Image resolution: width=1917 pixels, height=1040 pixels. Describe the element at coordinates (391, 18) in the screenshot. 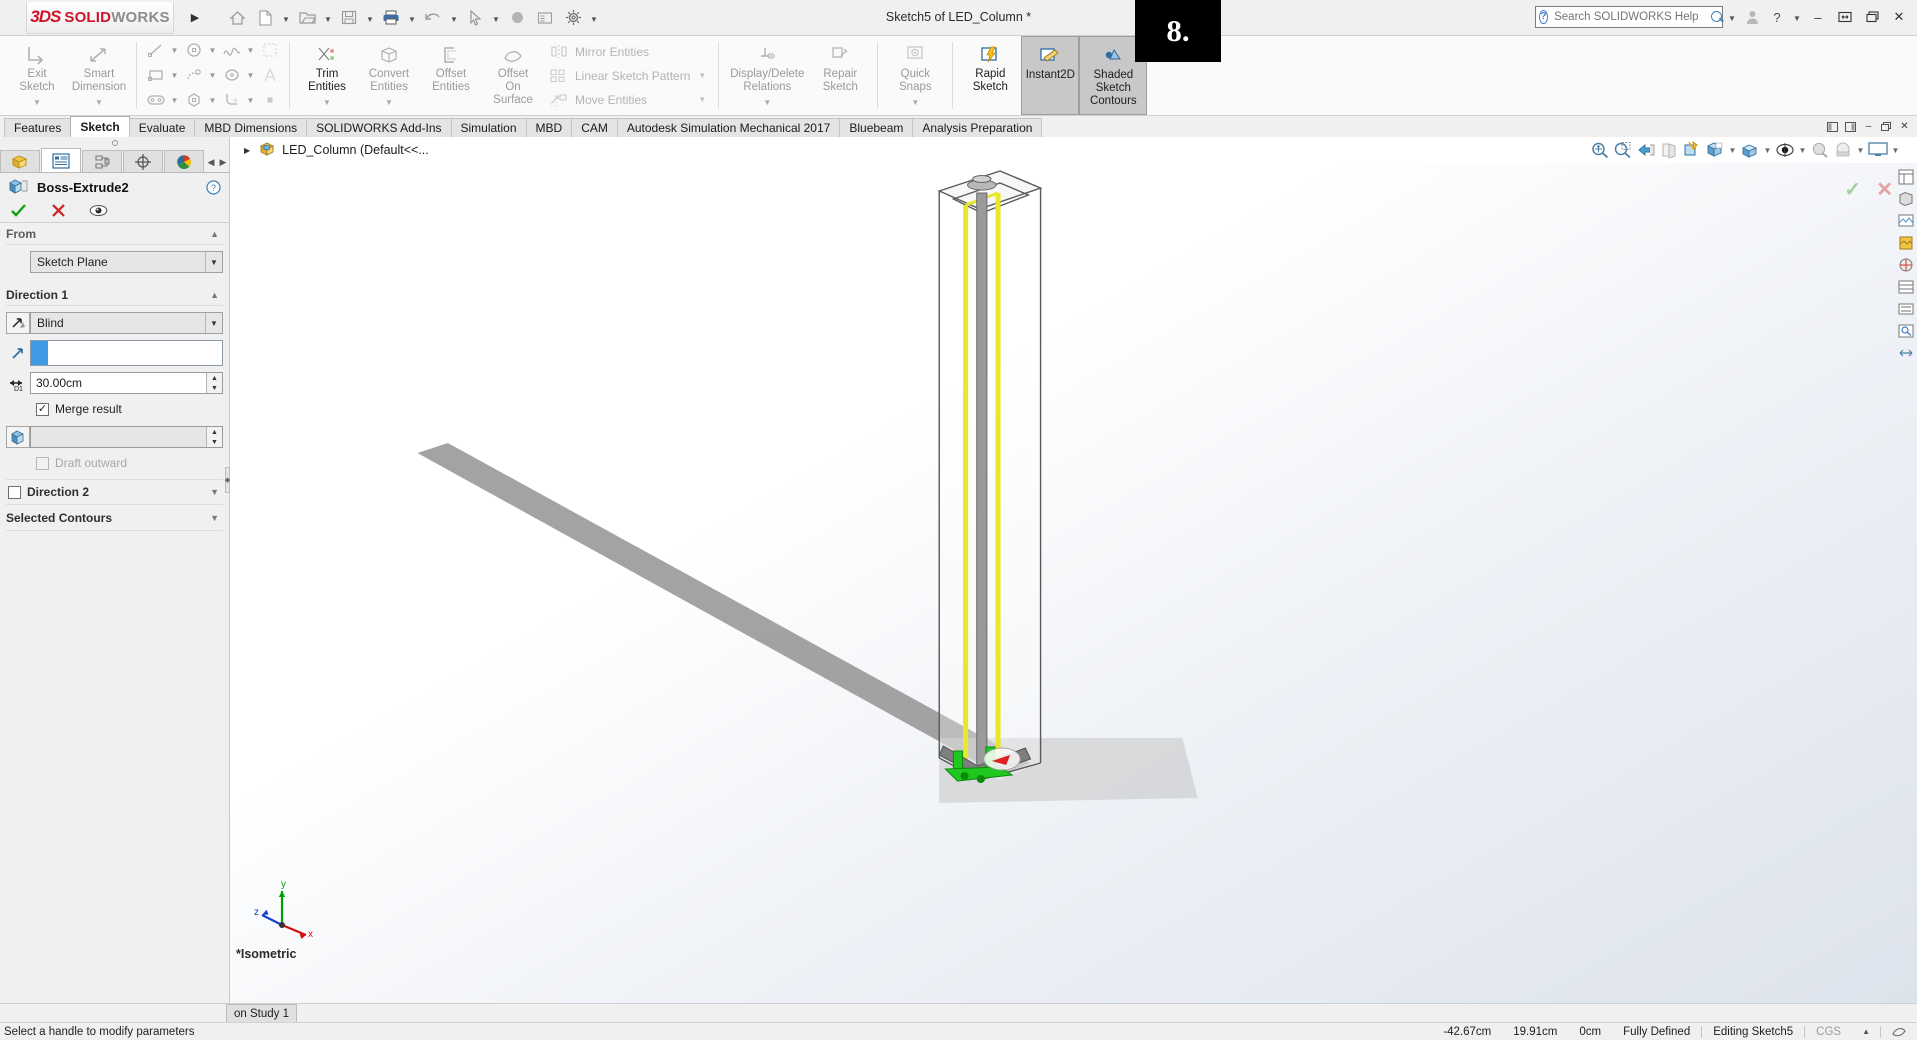

I see `print-icon` at that location.